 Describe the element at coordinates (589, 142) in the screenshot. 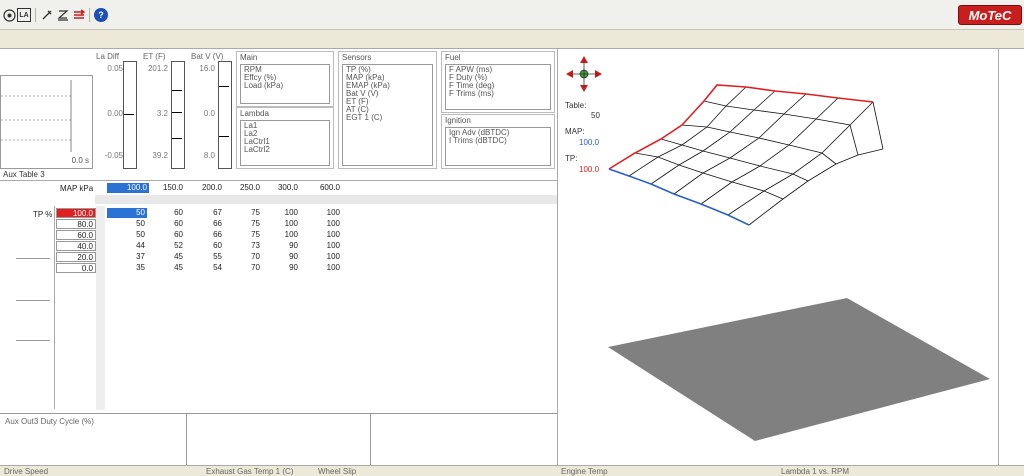

I see `map-value: 100.0` at that location.